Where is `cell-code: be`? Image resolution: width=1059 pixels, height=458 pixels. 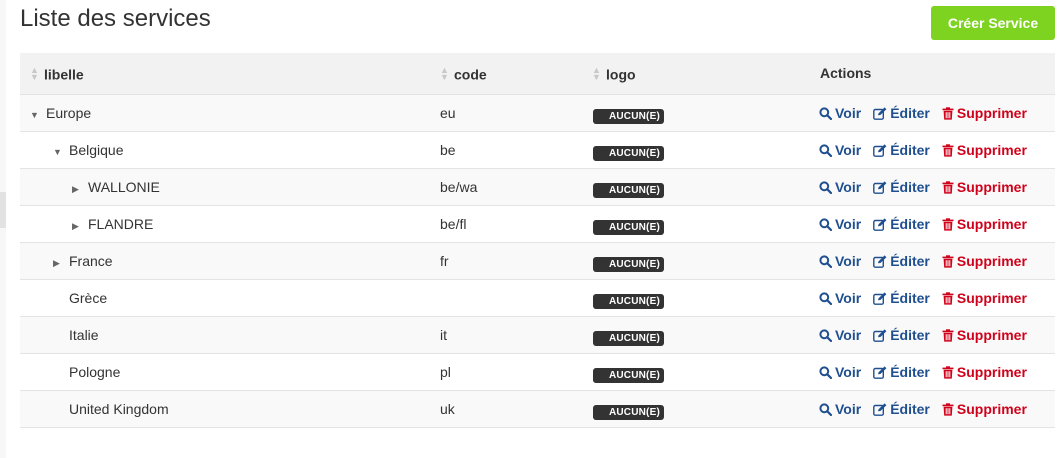
cell-code: be is located at coordinates (448, 149).